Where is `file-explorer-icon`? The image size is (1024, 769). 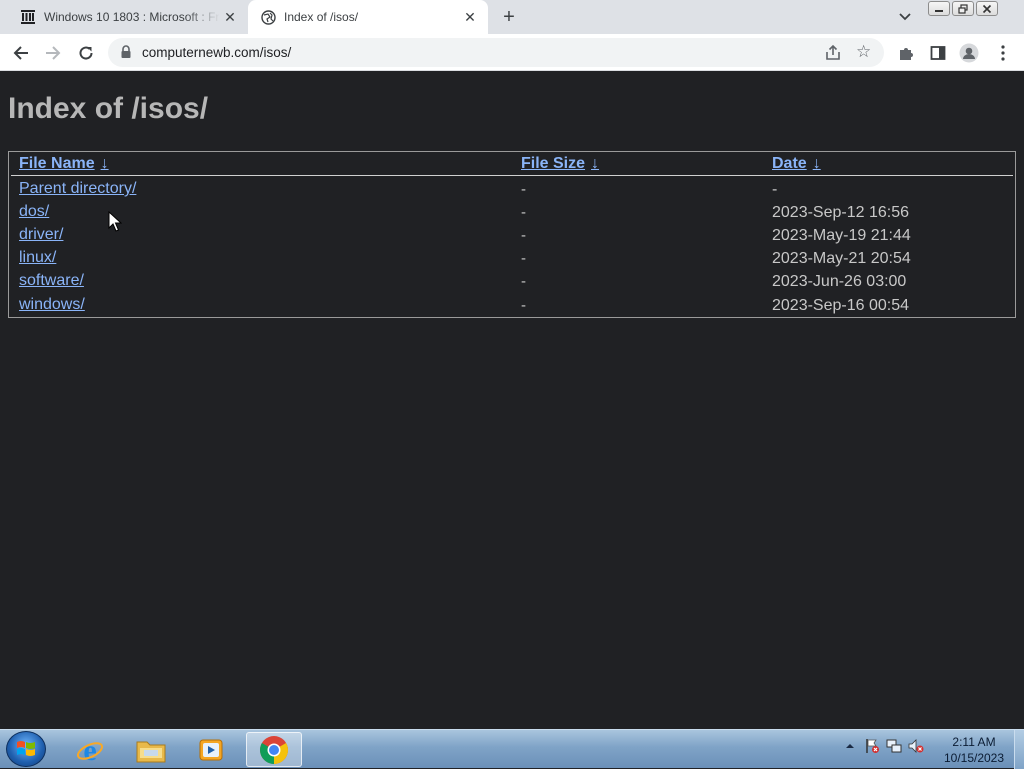 file-explorer-icon is located at coordinates (151, 749).